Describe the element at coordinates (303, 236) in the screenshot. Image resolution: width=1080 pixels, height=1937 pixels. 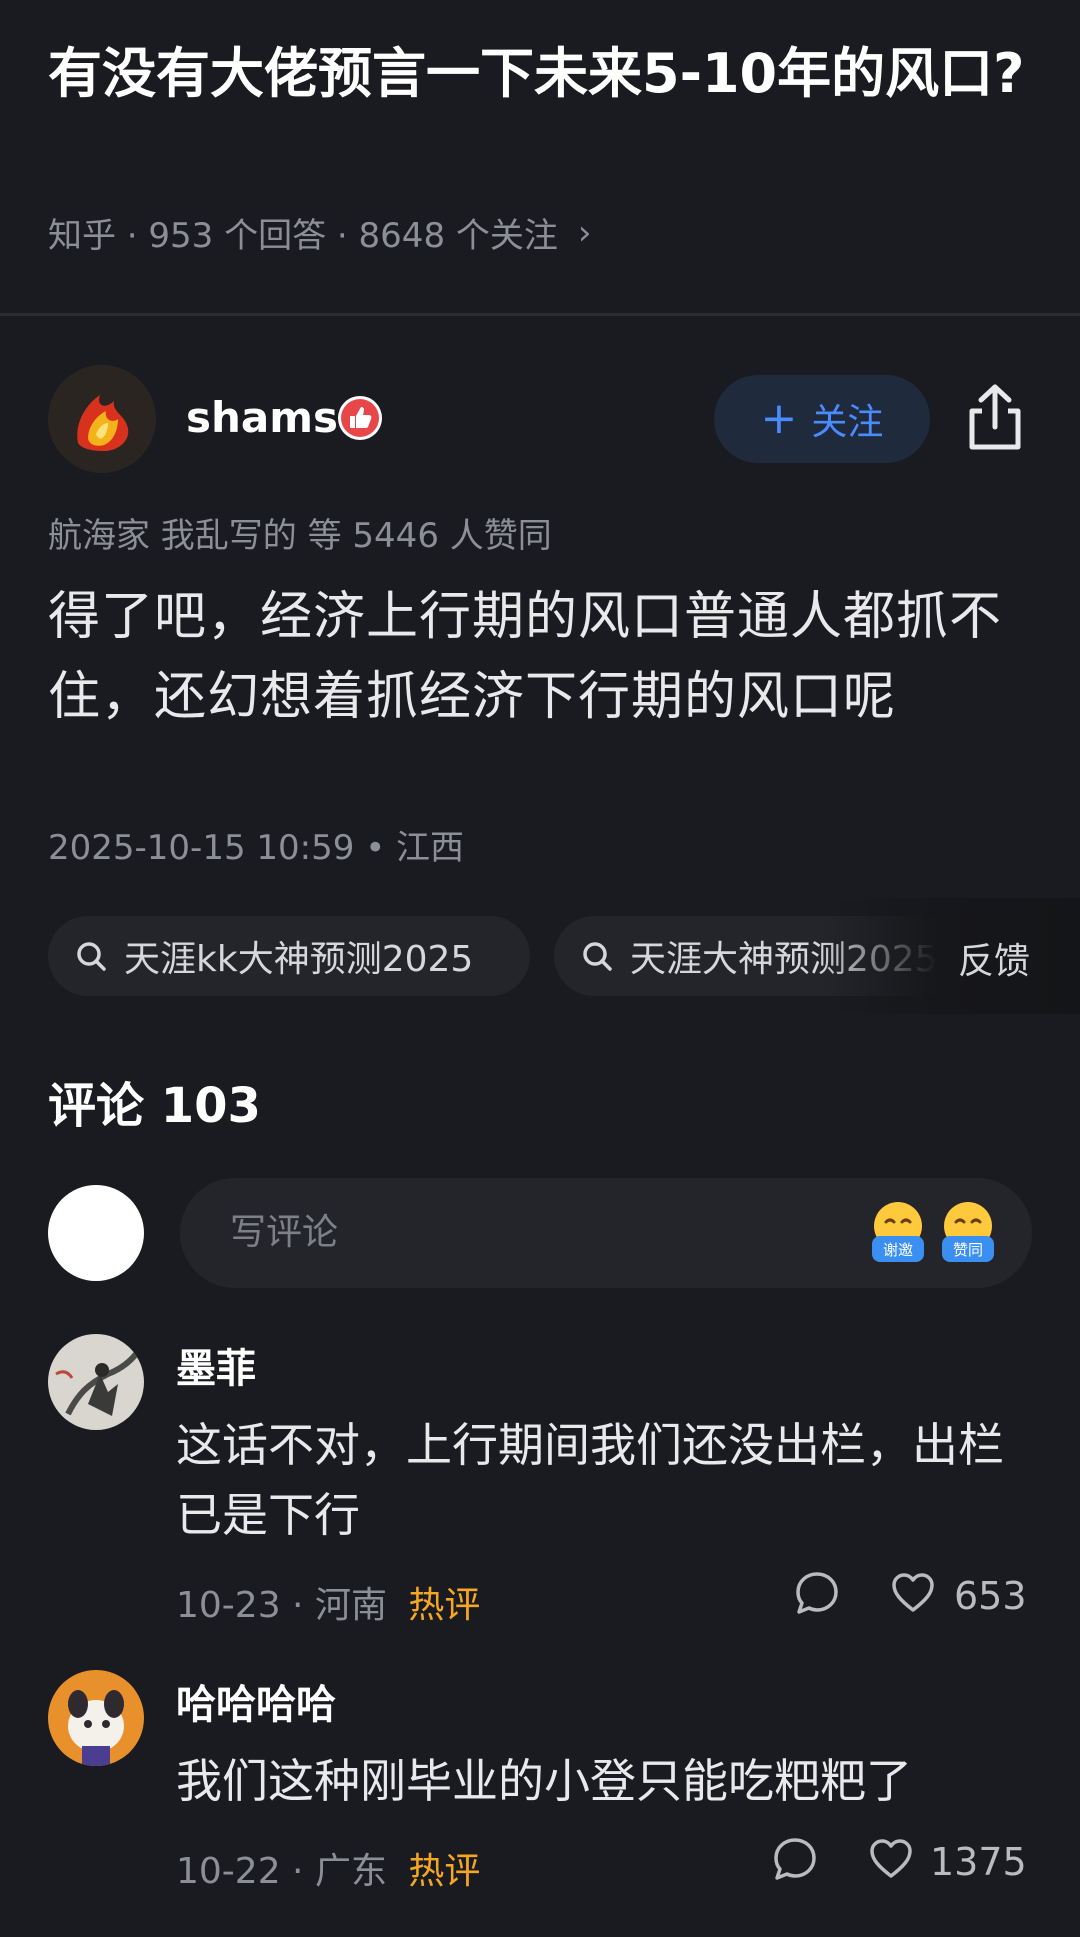
I see `question-meta-text: 知乎 · 953 个回答 · 8648 个关注` at that location.